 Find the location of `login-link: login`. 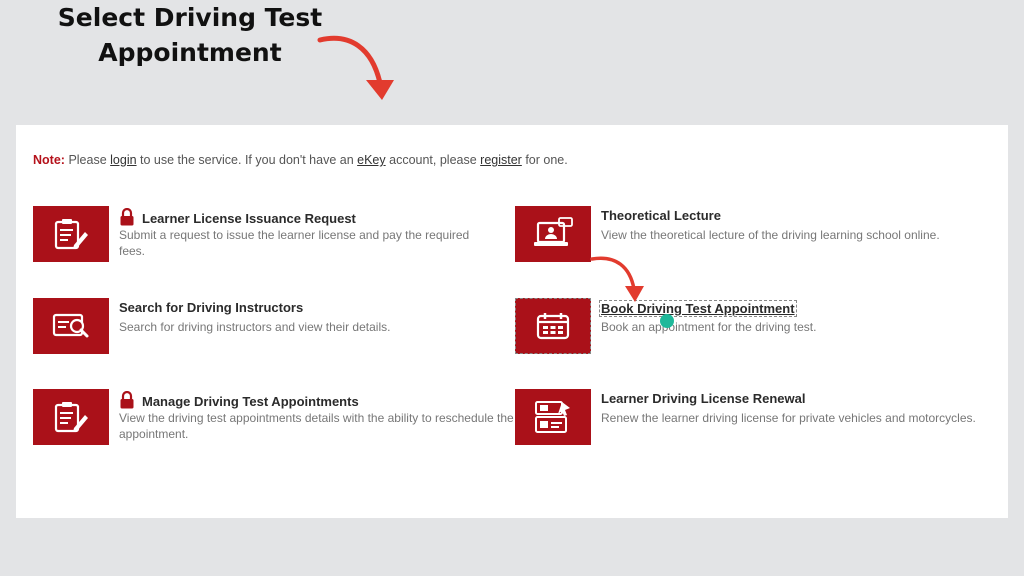

login-link: login is located at coordinates (123, 160).